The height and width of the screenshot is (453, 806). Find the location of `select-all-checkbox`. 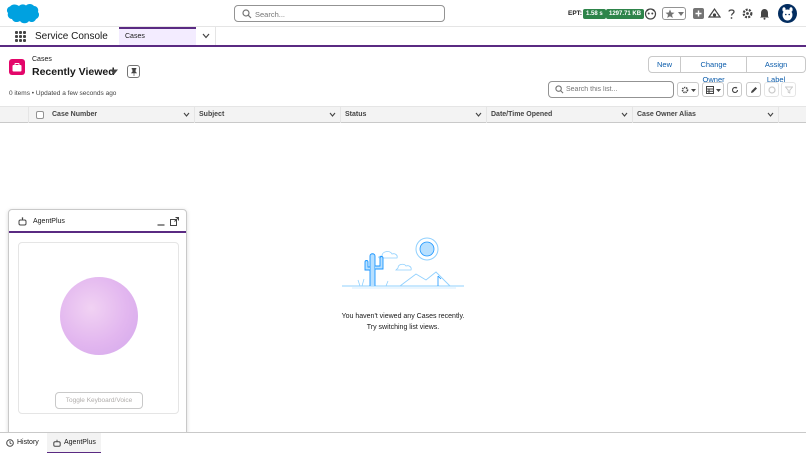

select-all-checkbox is located at coordinates (40, 115).